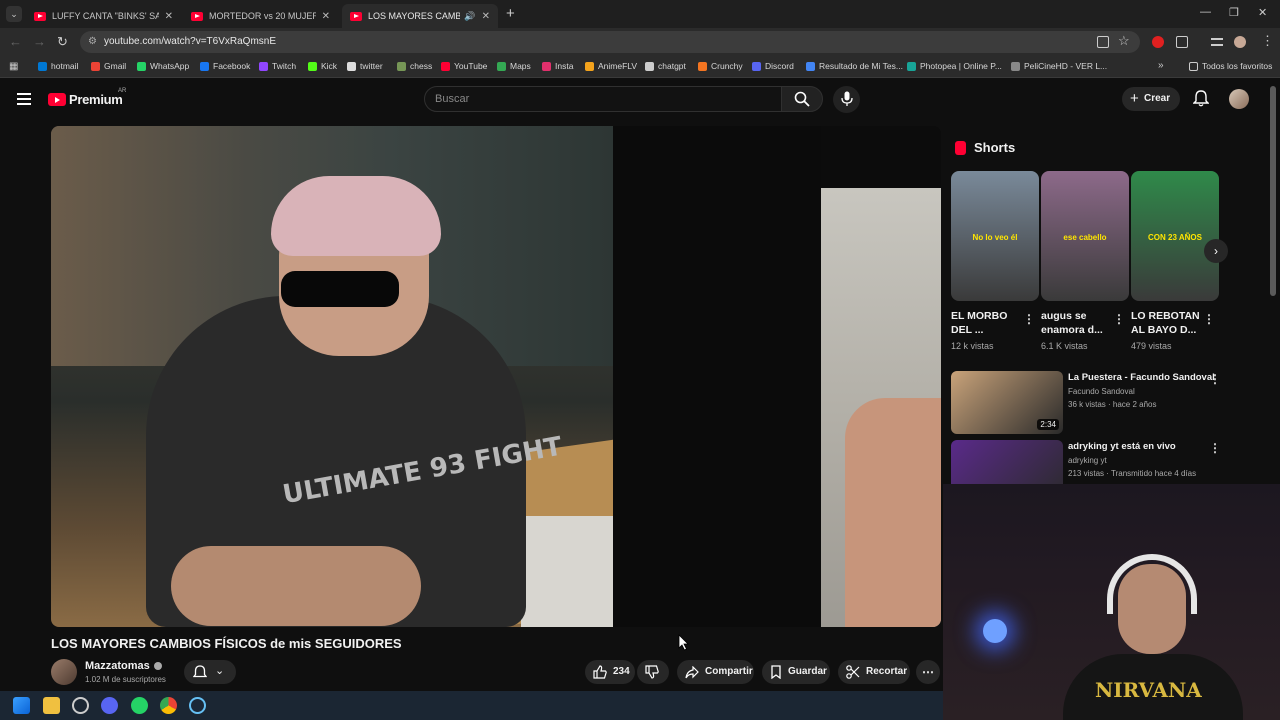 This screenshot has width=1280, height=720. I want to click on back-icon: ←, so click(15, 42).